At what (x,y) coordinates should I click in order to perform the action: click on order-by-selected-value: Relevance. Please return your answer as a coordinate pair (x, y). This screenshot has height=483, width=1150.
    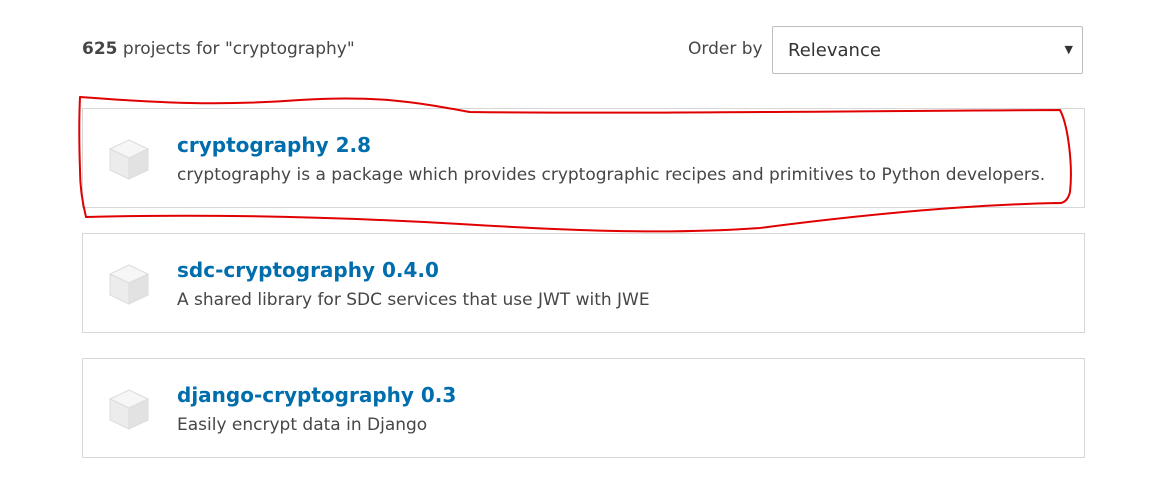
    Looking at the image, I should click on (834, 50).